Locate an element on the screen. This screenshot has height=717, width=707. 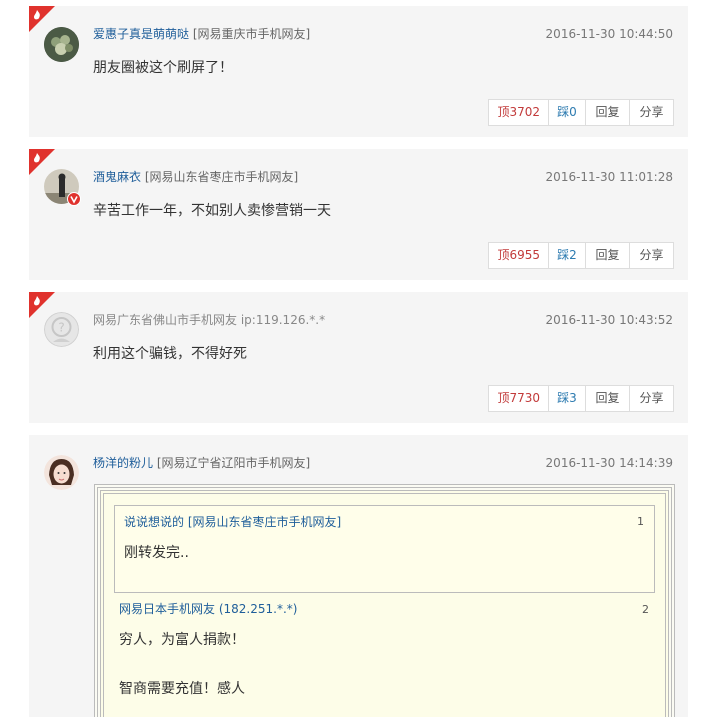
comment-meta: 爱惠子真是萌萌哒 [网易重庆市手机网友] is located at coordinates (201, 34).